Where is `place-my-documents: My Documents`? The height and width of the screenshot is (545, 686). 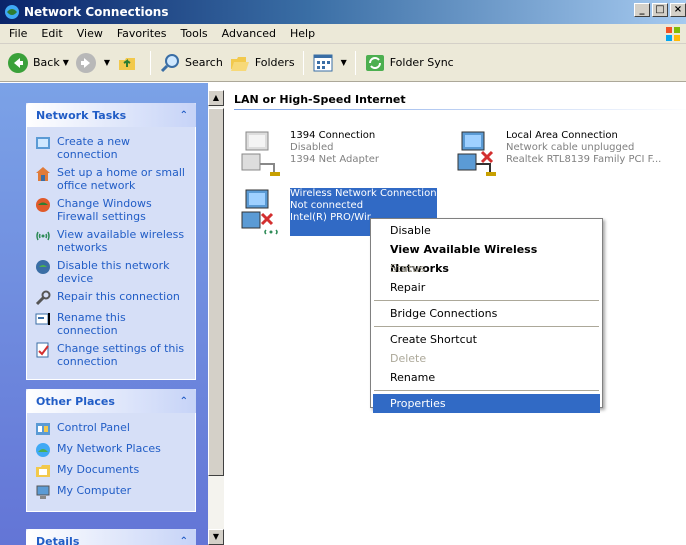
place-my-documents: My Documents is located at coordinates (112, 471).